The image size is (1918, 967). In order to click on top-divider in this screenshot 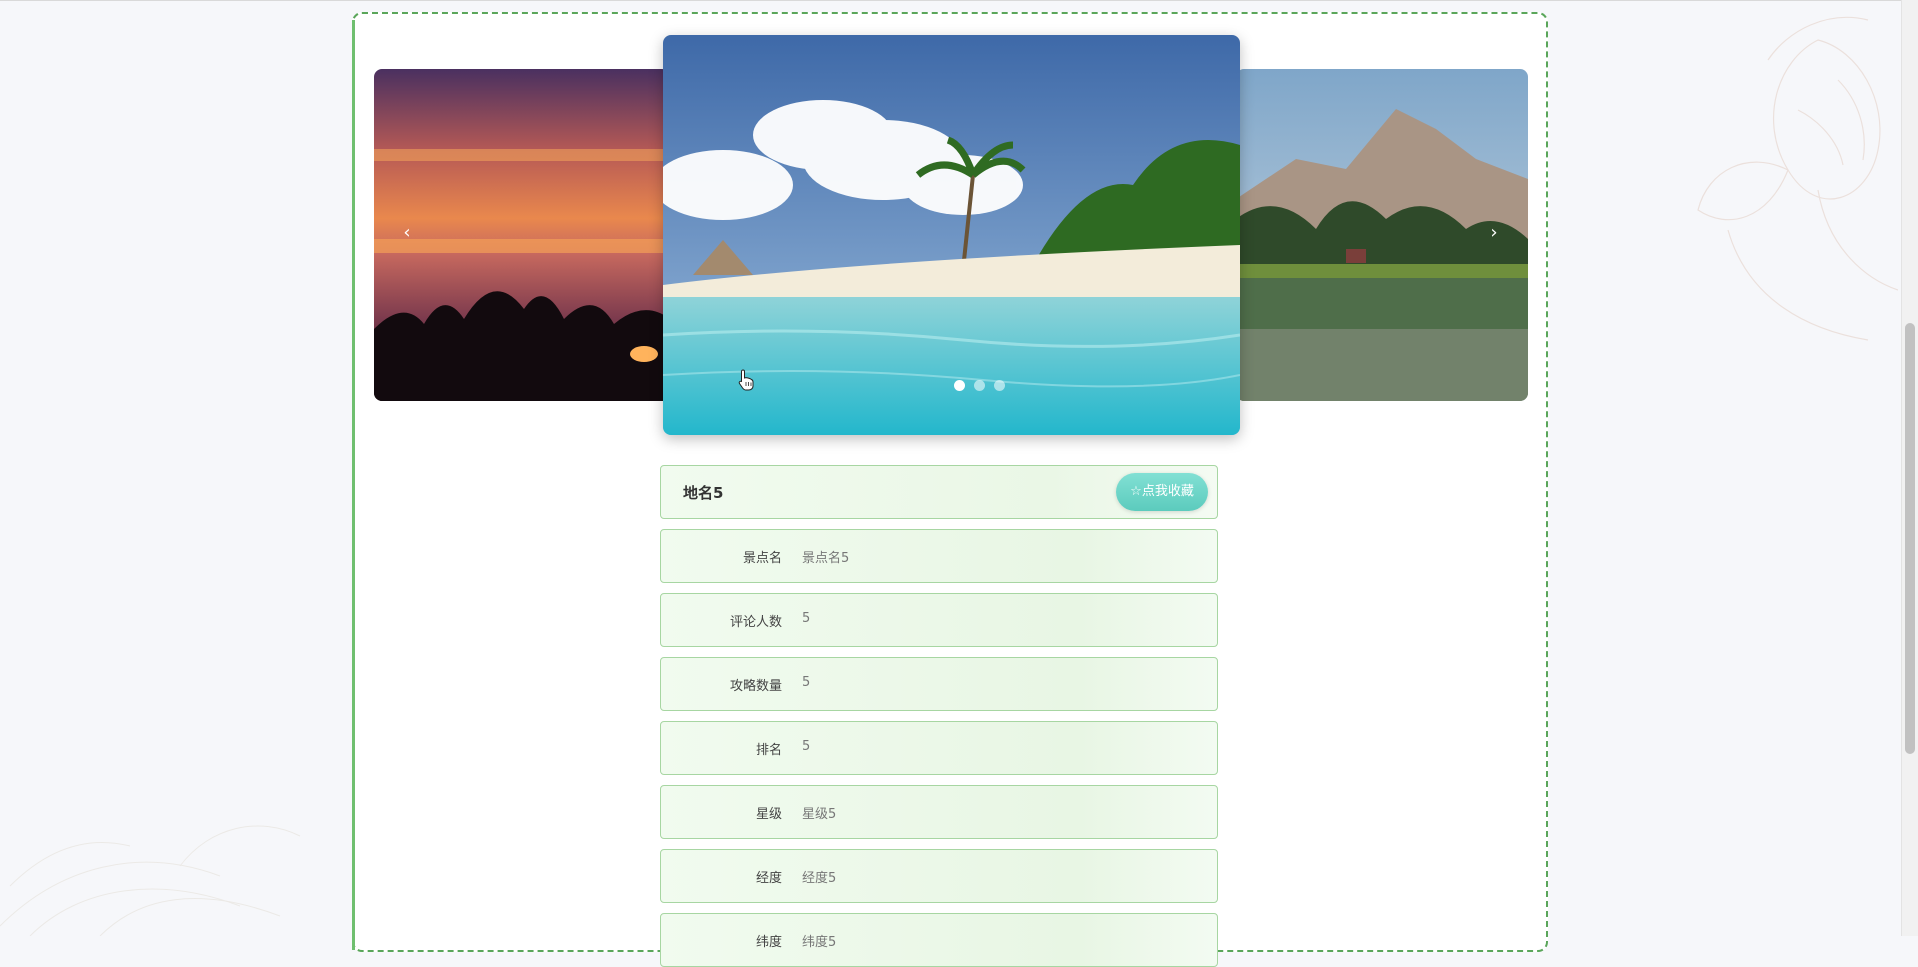, I will do `click(959, 0)`.